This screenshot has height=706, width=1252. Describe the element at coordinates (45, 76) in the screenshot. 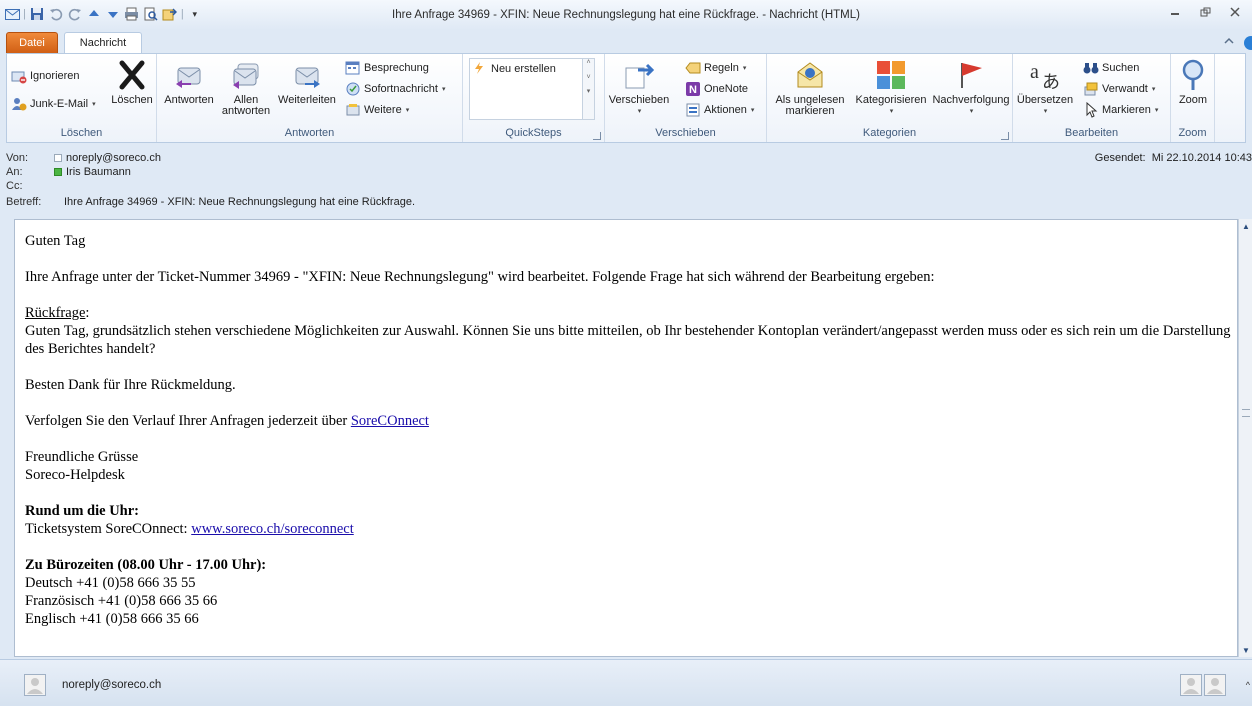

I see `ignore-button: Ignorieren` at that location.